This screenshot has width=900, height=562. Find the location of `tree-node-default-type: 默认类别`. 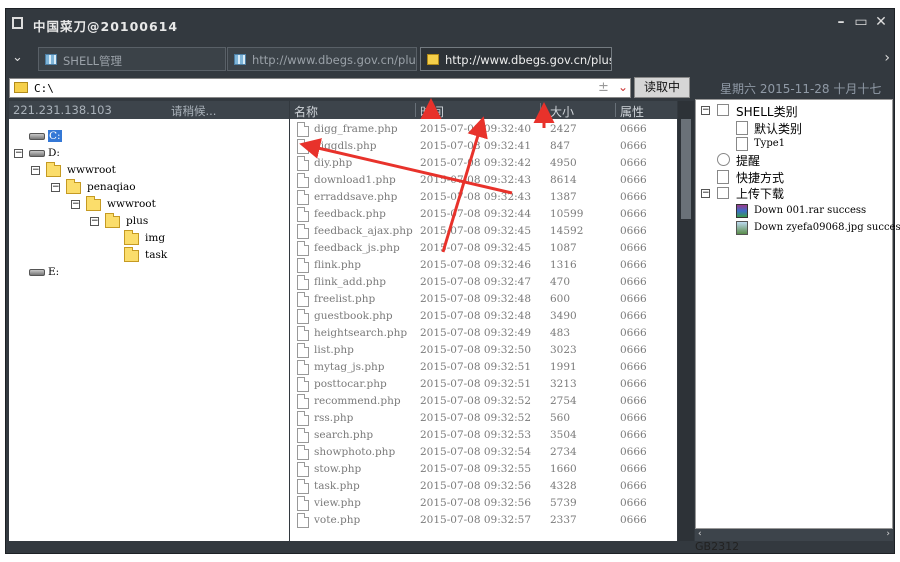

tree-node-default-type: 默认类别 is located at coordinates (778, 128).